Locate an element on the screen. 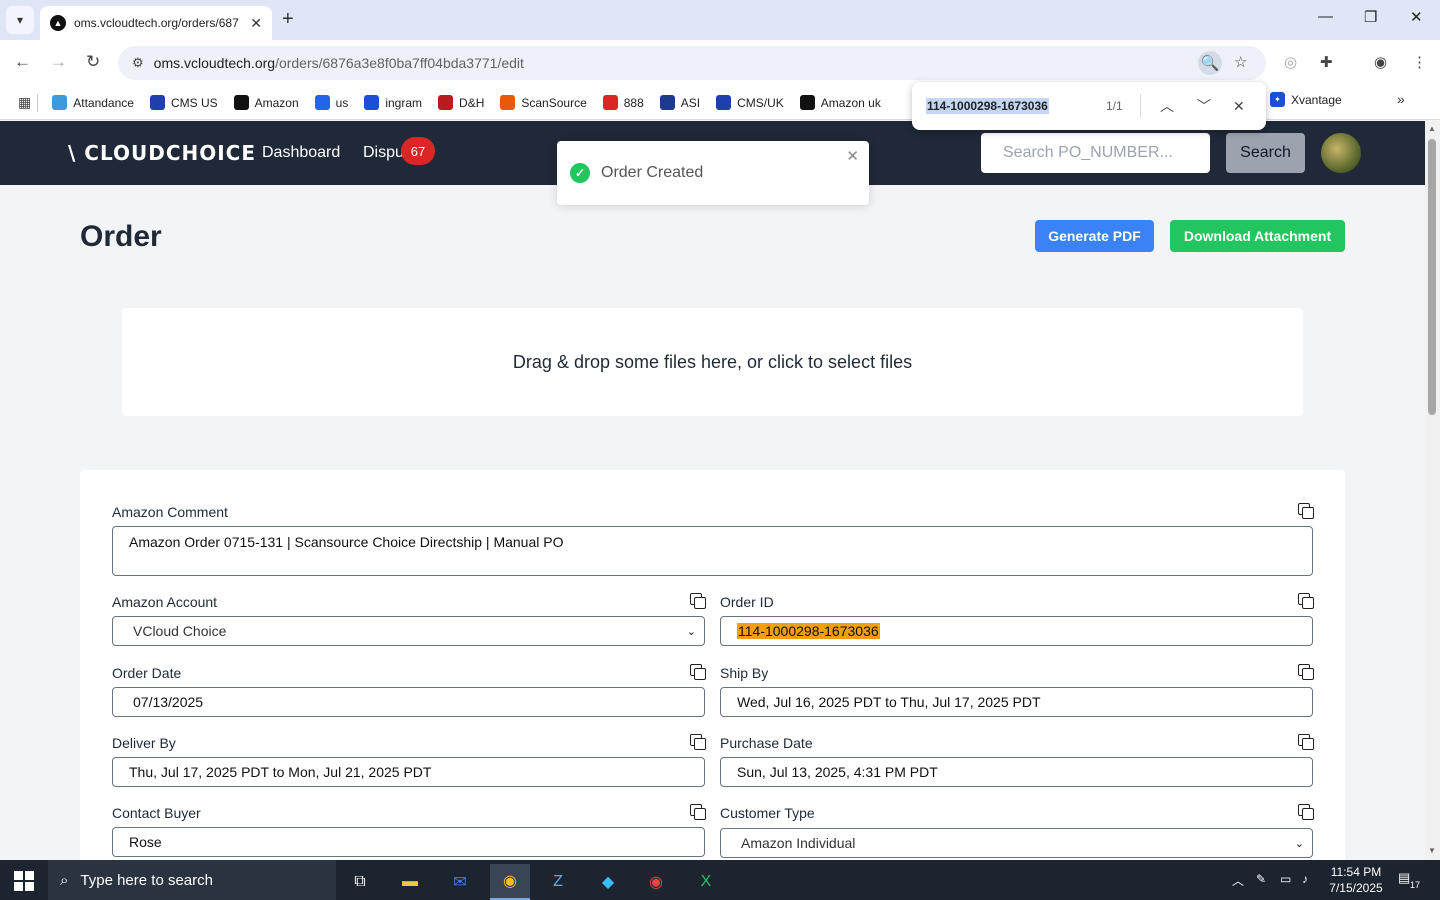 The image size is (1440, 900). toast-close-icon: ✕ is located at coordinates (852, 156).